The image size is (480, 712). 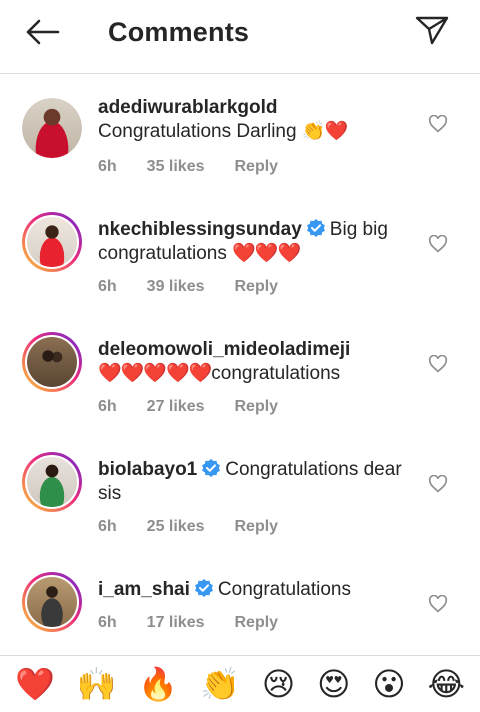 I want to click on back-button, so click(x=42, y=32).